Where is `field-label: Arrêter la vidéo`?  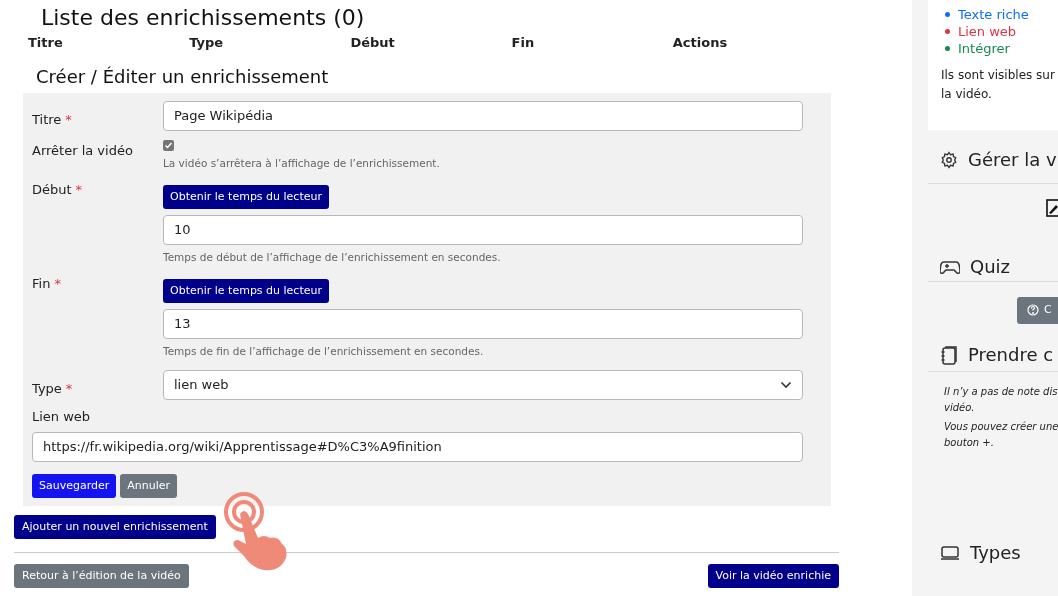 field-label: Arrêter la vidéo is located at coordinates (82, 150).